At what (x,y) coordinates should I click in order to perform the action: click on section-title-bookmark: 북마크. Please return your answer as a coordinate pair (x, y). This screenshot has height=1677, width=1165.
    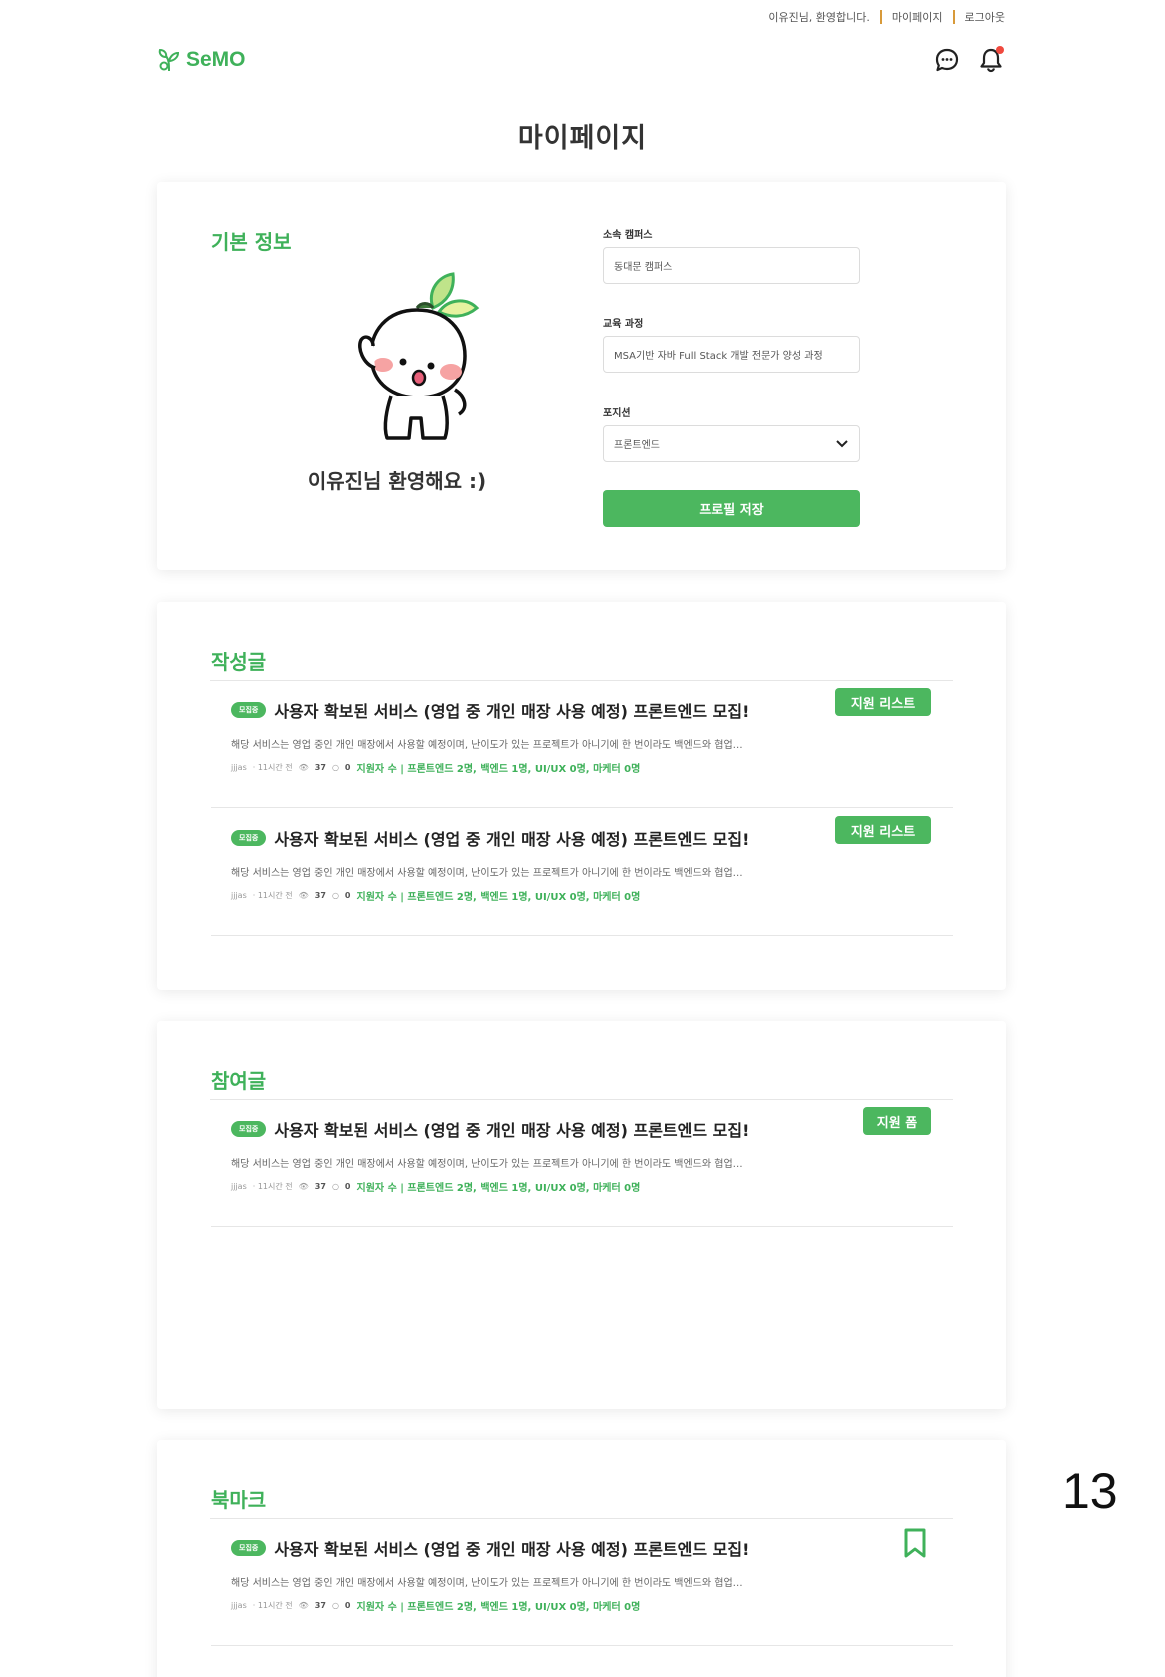
    Looking at the image, I should click on (239, 1500).